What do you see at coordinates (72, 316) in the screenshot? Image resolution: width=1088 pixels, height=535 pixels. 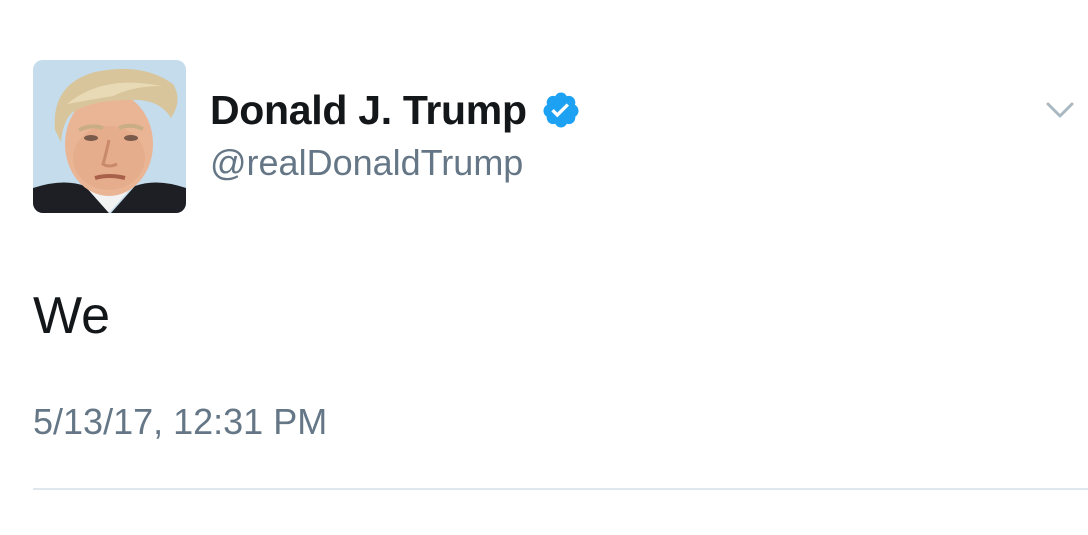 I see `tweet-text: We` at bounding box center [72, 316].